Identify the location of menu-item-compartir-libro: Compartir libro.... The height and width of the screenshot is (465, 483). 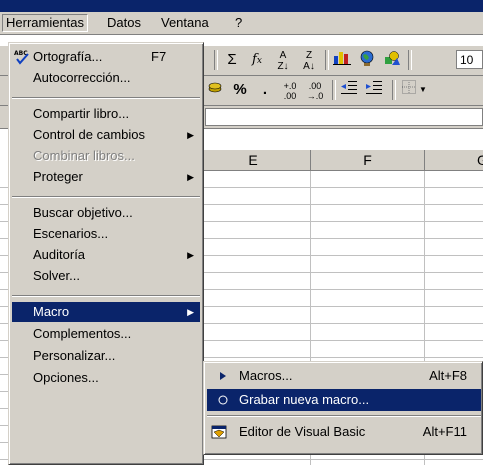
(106, 114).